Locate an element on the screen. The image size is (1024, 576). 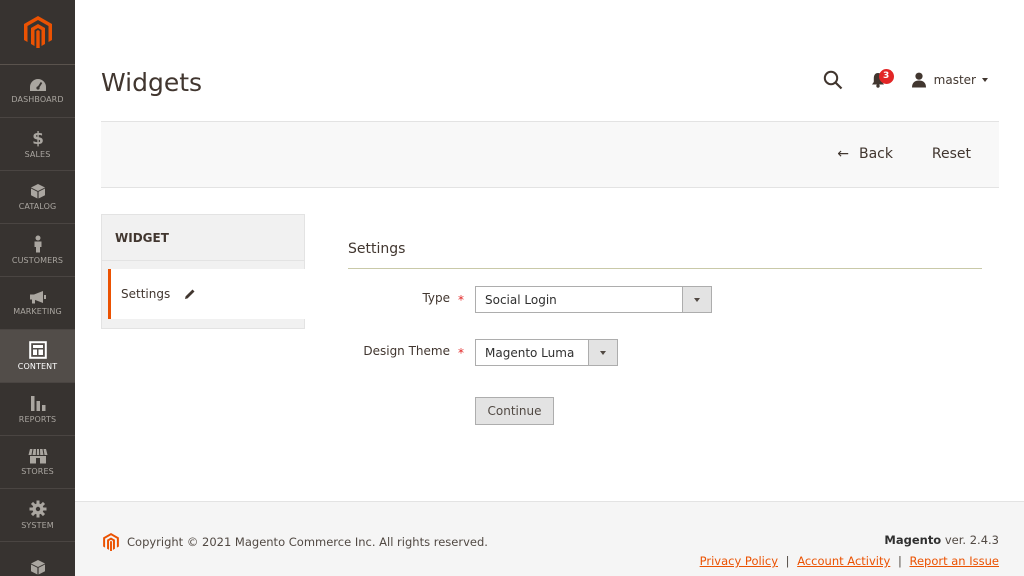
back-button: ← Back is located at coordinates (865, 154).